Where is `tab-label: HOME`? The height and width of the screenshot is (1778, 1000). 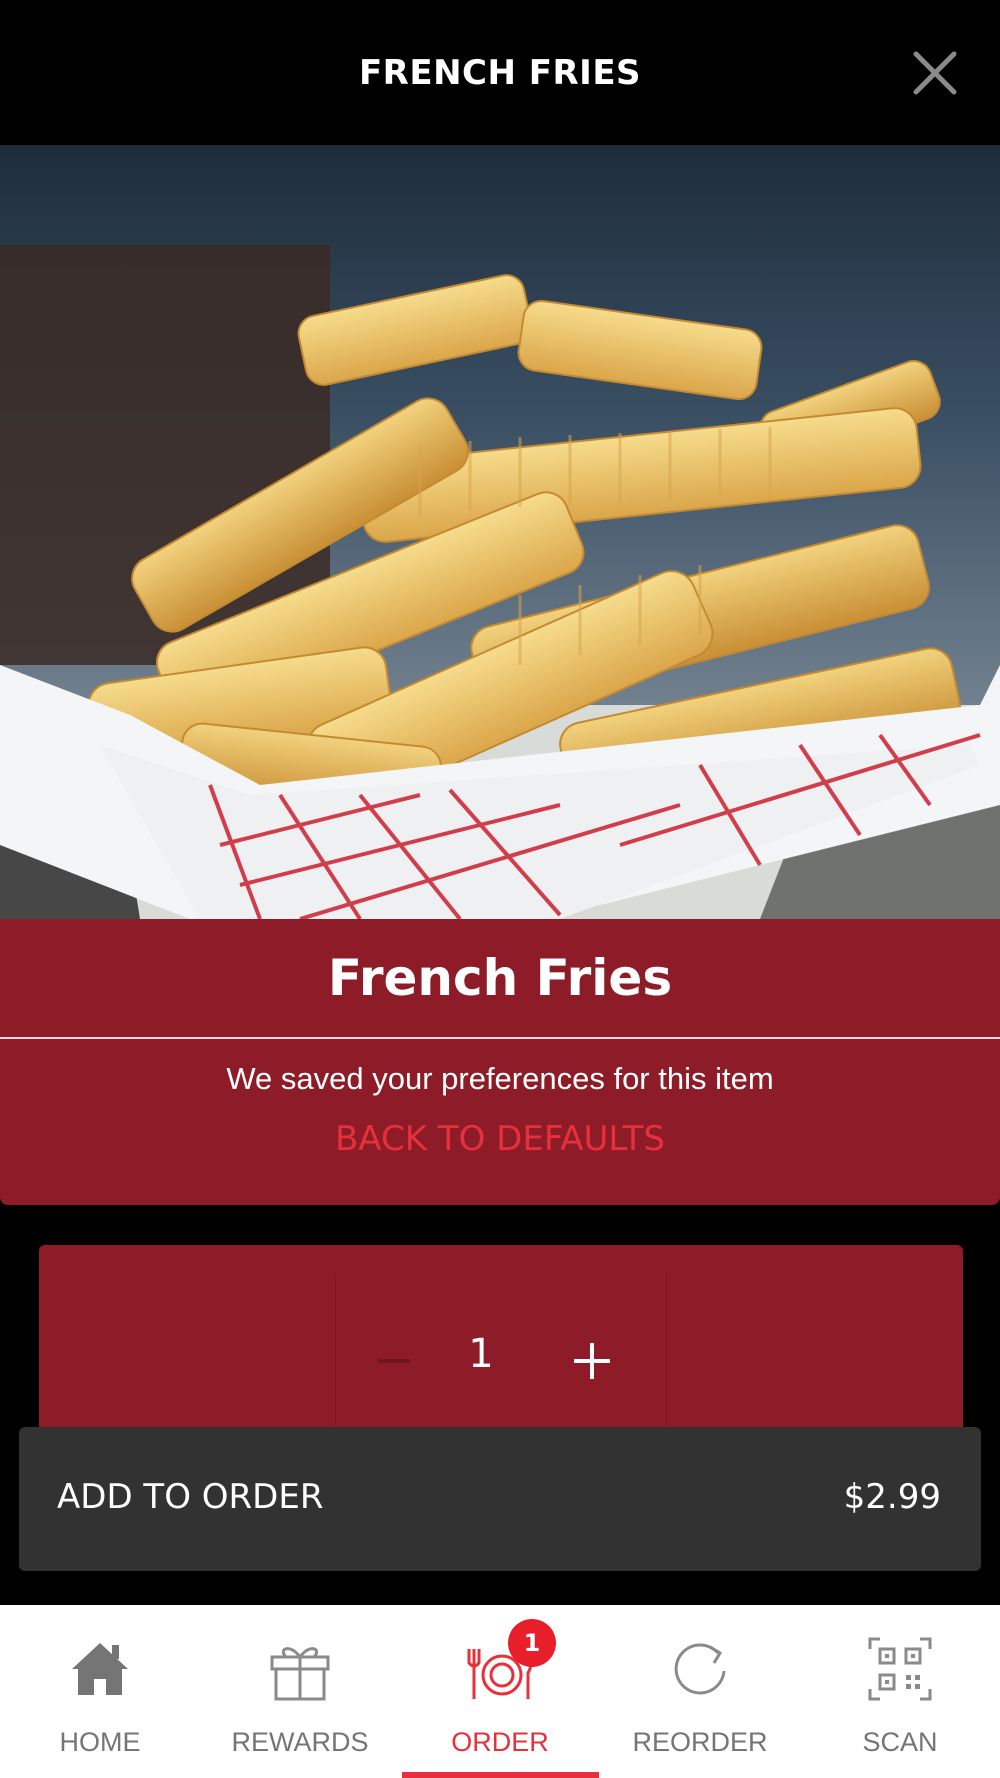
tab-label: HOME is located at coordinates (100, 1742).